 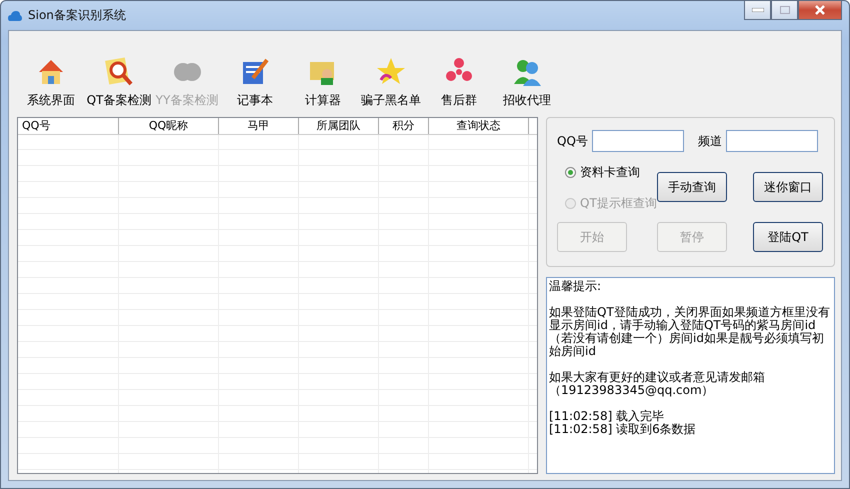 I want to click on log-line: （19123983345@qq.com）, so click(x=632, y=390).